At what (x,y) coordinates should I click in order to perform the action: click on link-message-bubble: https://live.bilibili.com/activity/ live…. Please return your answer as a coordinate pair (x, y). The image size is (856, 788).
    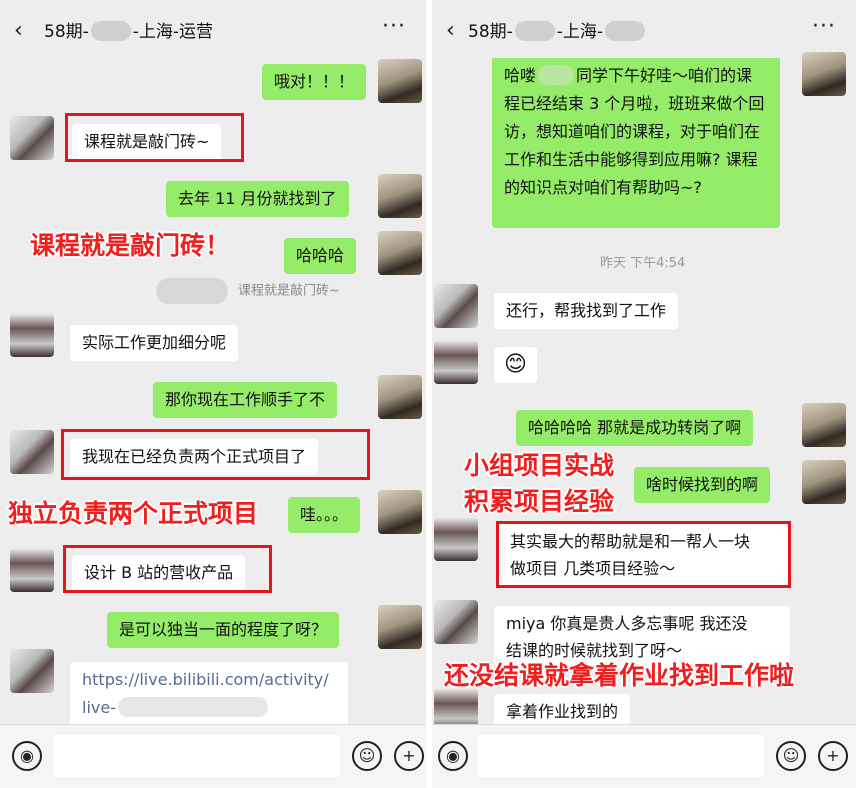
    Looking at the image, I should click on (209, 696).